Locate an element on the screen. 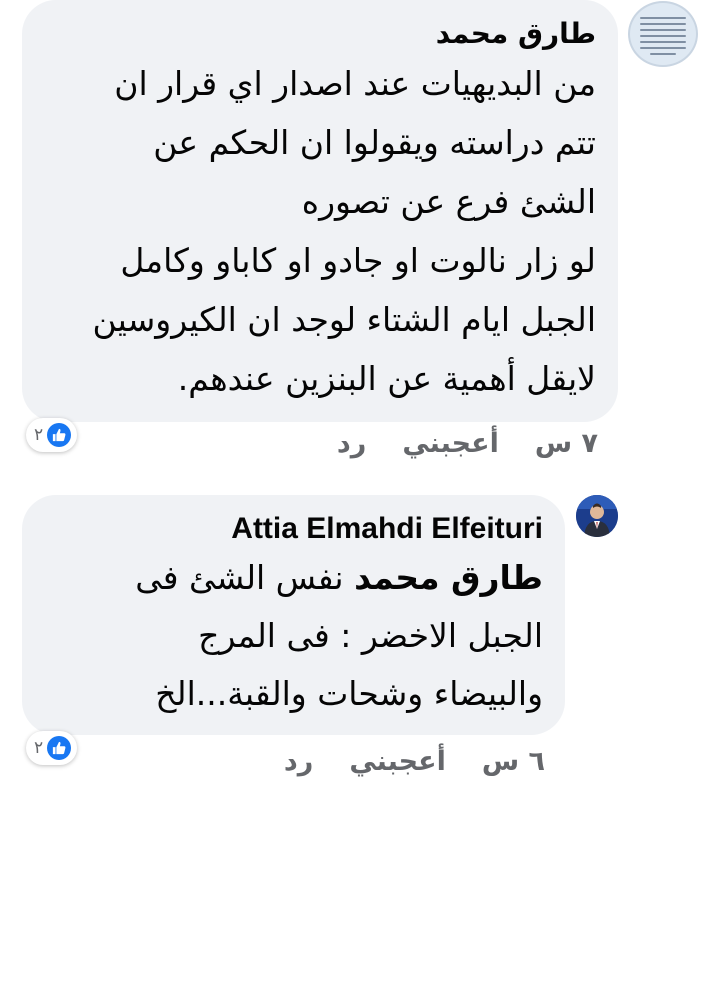  comment-1-actions: ٧ س أعجبني رد is located at coordinates (467, 443).